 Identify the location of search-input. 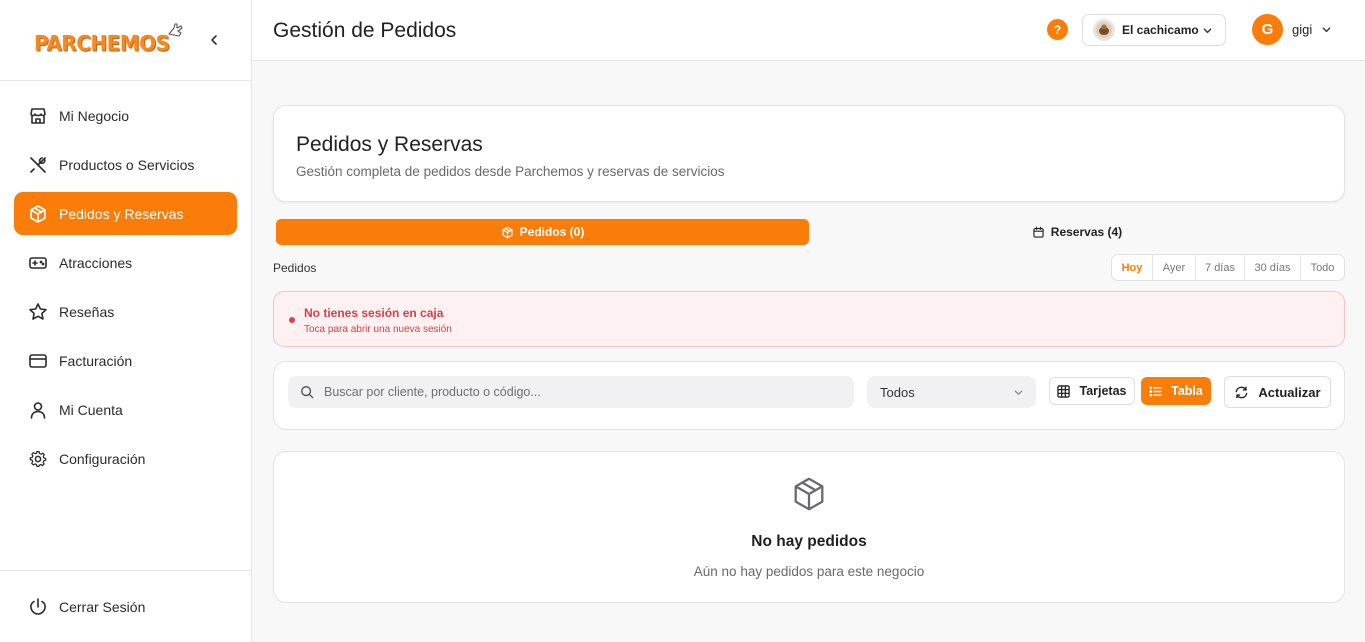
(574, 392).